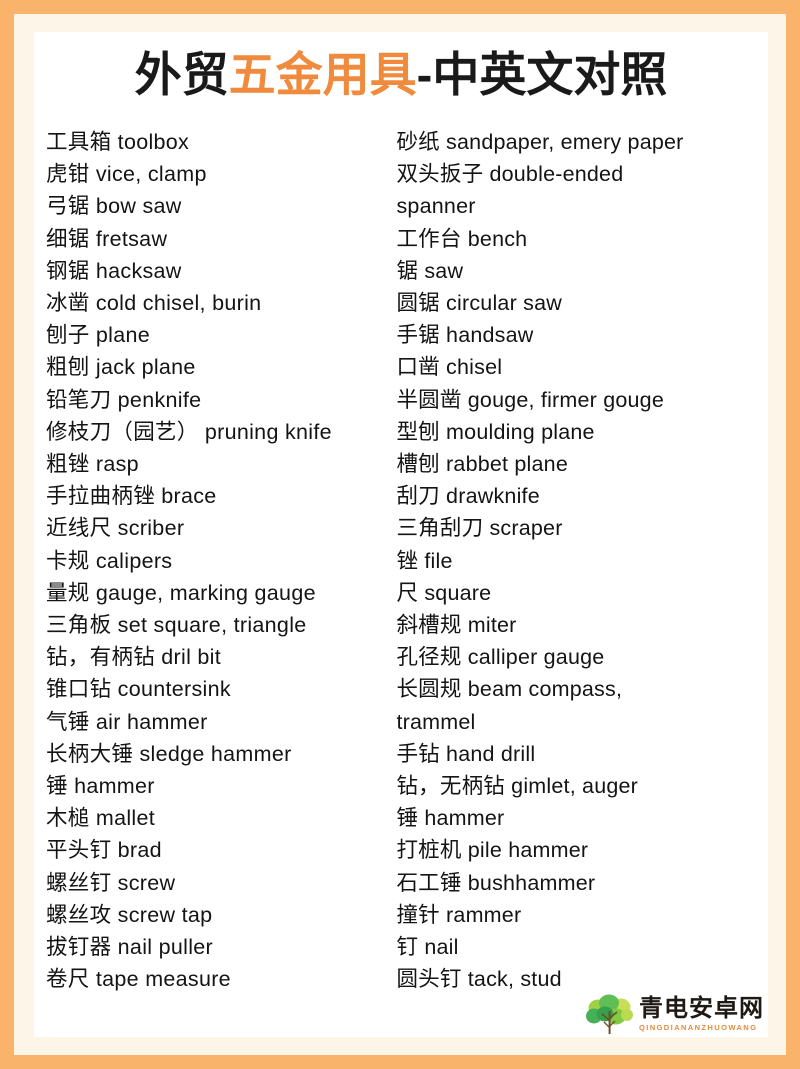 Image resolution: width=800 pixels, height=1069 pixels. Describe the element at coordinates (181, 592) in the screenshot. I see `list-item: 量规 gauge, marking gauge` at that location.